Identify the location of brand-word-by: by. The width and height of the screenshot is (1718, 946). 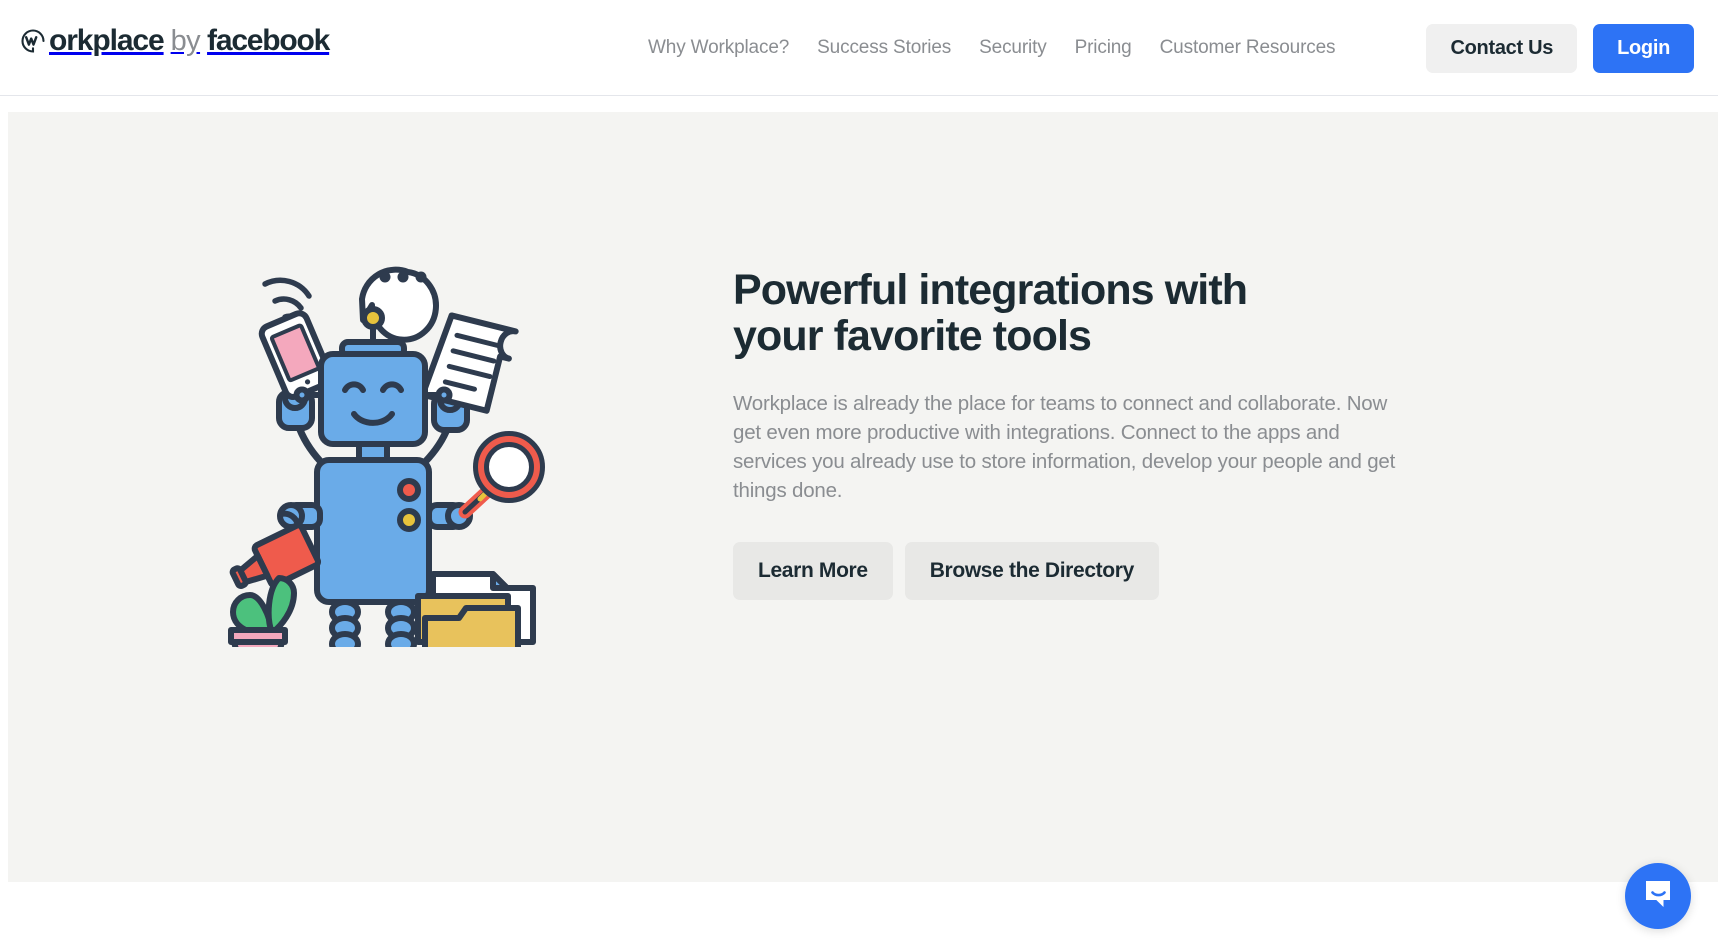
(185, 41).